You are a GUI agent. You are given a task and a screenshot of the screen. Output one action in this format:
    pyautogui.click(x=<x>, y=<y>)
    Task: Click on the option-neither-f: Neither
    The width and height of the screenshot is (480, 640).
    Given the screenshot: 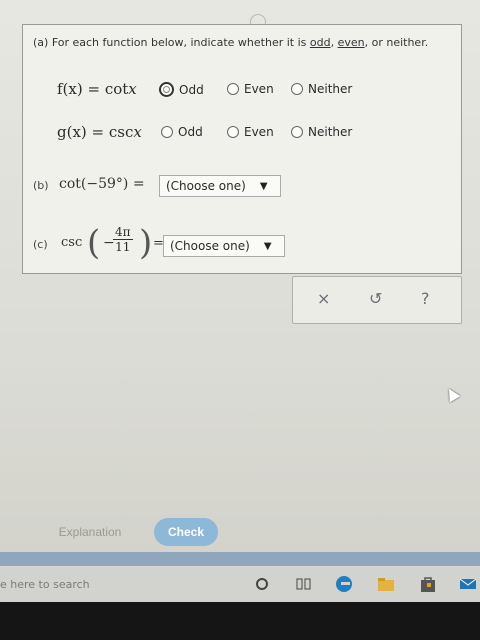 What is the action you would take?
    pyautogui.click(x=321, y=89)
    